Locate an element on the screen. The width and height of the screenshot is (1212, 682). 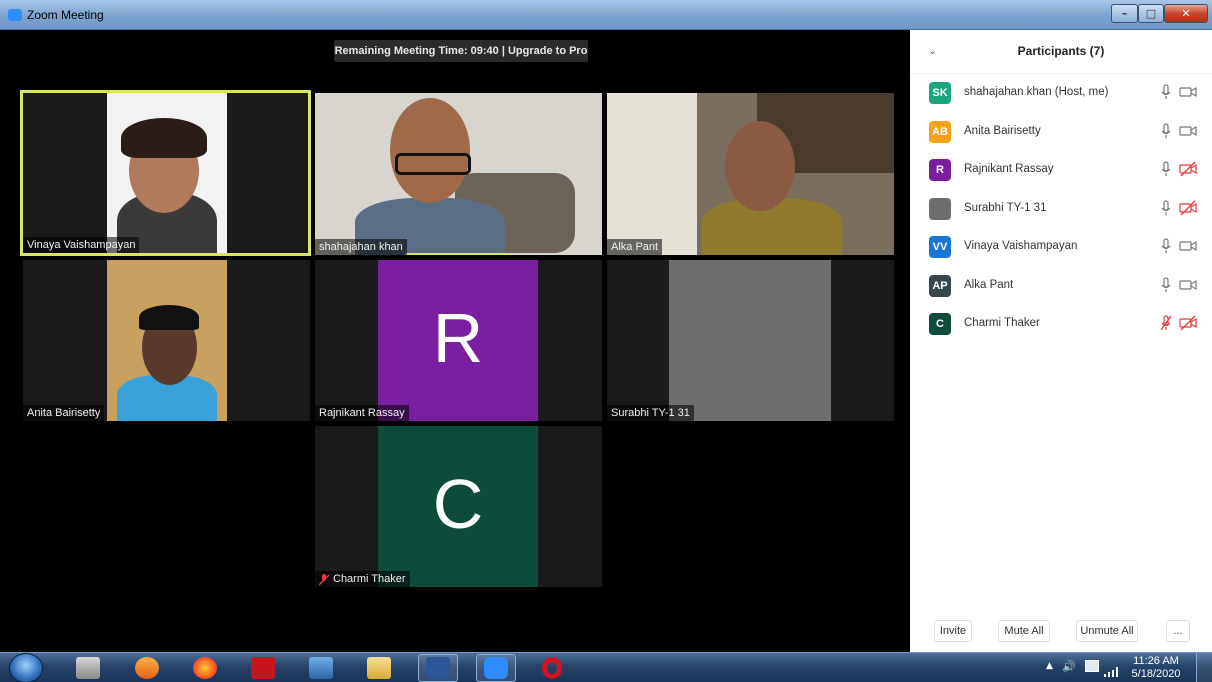
avatar: C is located at coordinates (940, 324).